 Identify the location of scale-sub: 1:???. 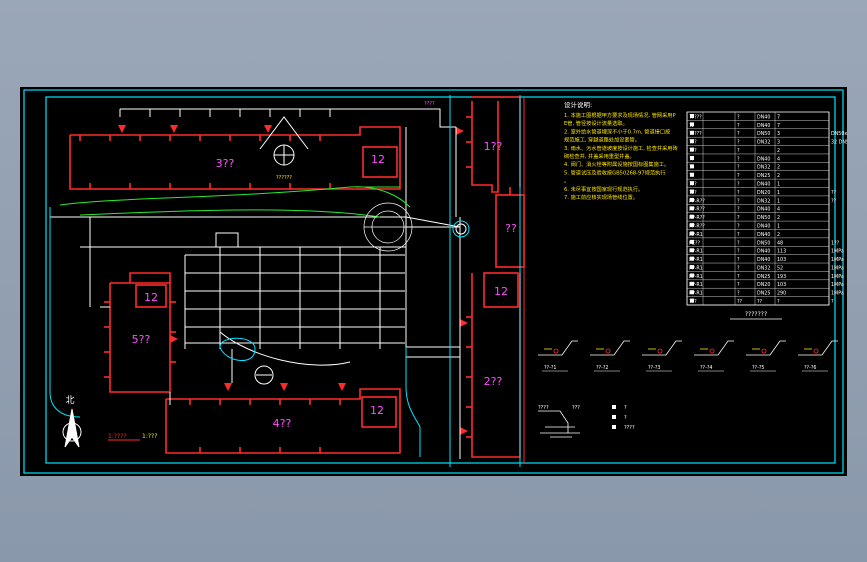
(149, 436).